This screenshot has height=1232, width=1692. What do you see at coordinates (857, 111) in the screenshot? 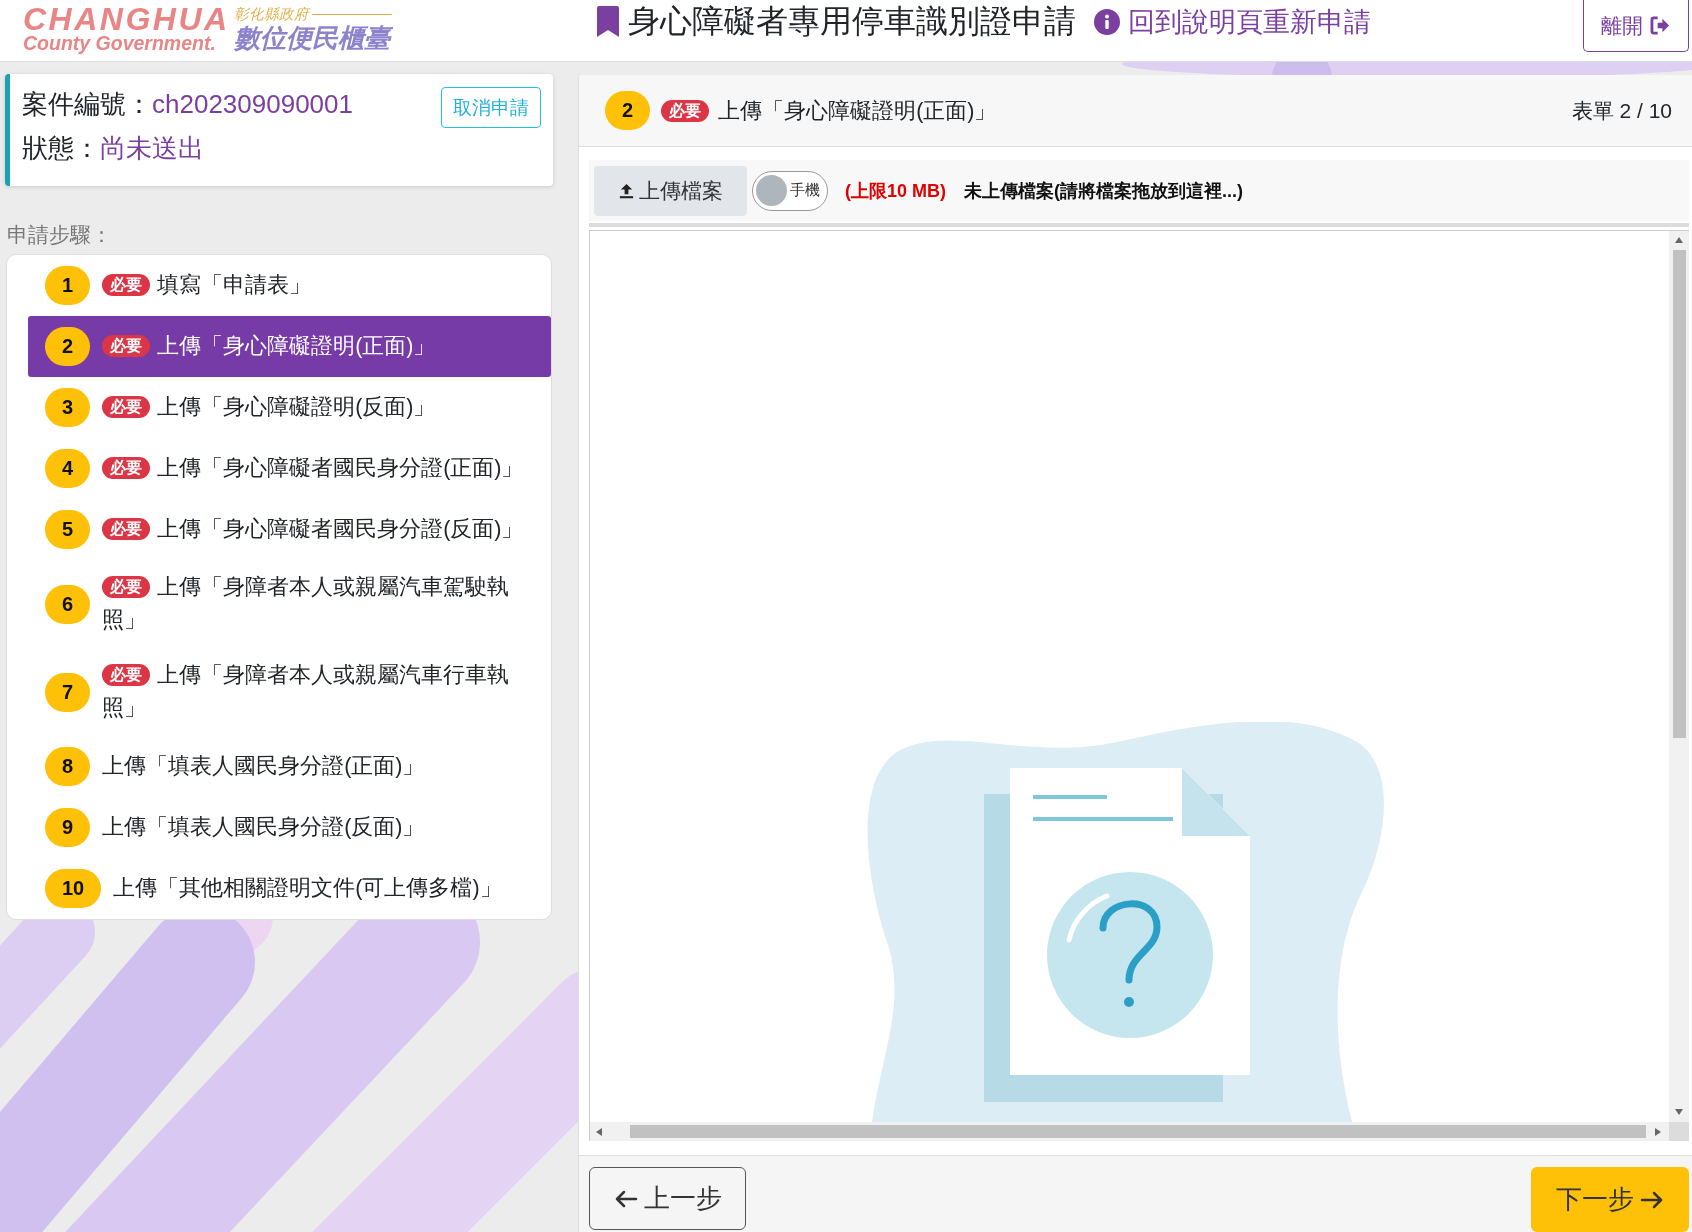
I see `form-title: 上傳「身心障礙證明(正面)」` at bounding box center [857, 111].